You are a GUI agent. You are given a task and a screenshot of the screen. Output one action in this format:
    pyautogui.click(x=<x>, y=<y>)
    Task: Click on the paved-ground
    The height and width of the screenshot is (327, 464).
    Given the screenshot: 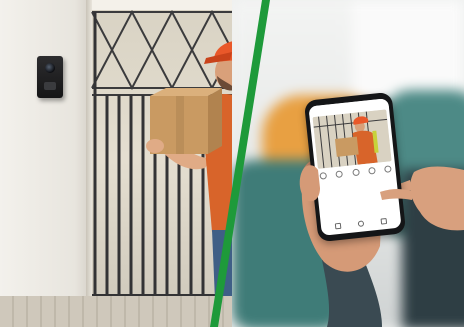 What is the action you would take?
    pyautogui.click(x=135, y=311)
    